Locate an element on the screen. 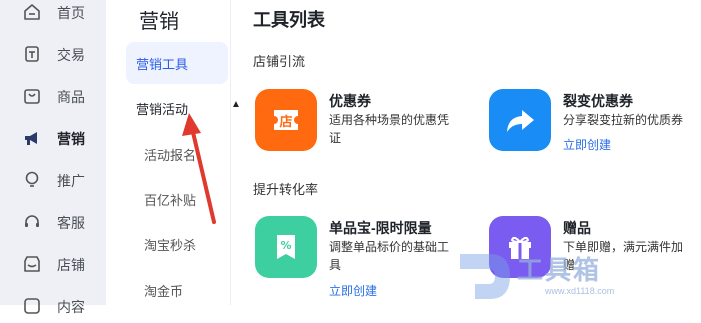 This screenshot has height=323, width=701. tool-name: 优惠券 is located at coordinates (350, 101).